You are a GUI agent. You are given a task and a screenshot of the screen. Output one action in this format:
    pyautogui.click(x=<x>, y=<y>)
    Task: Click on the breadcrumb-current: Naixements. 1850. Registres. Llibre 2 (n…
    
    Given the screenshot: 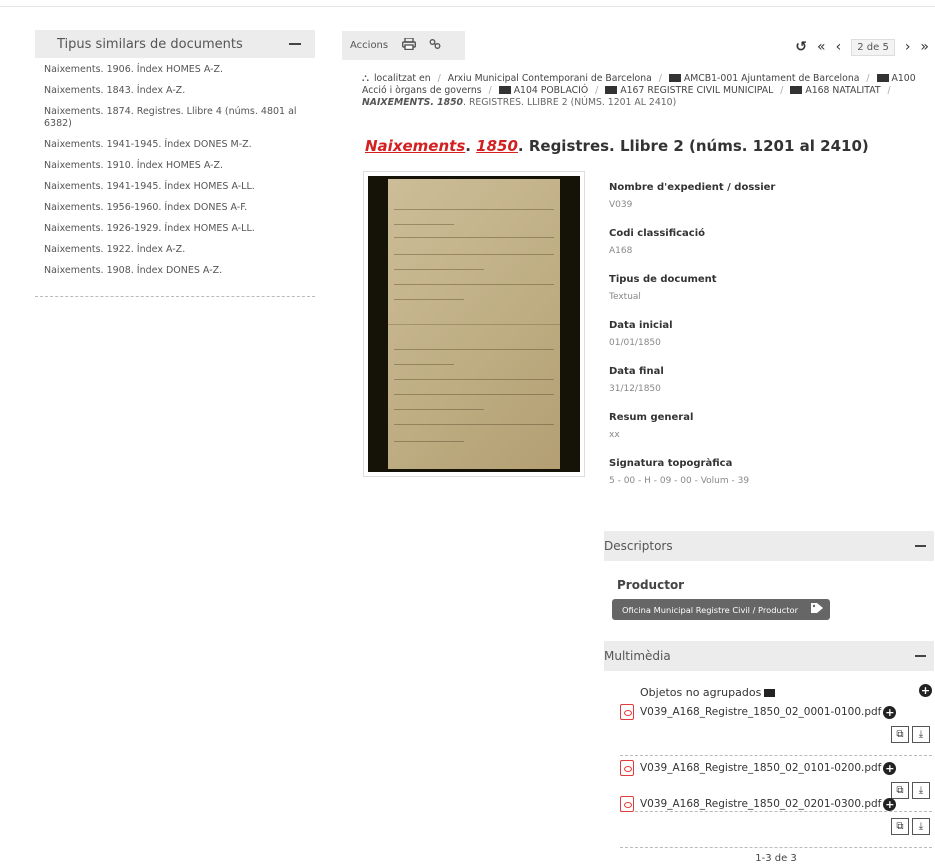 What is the action you would take?
    pyautogui.click(x=519, y=102)
    